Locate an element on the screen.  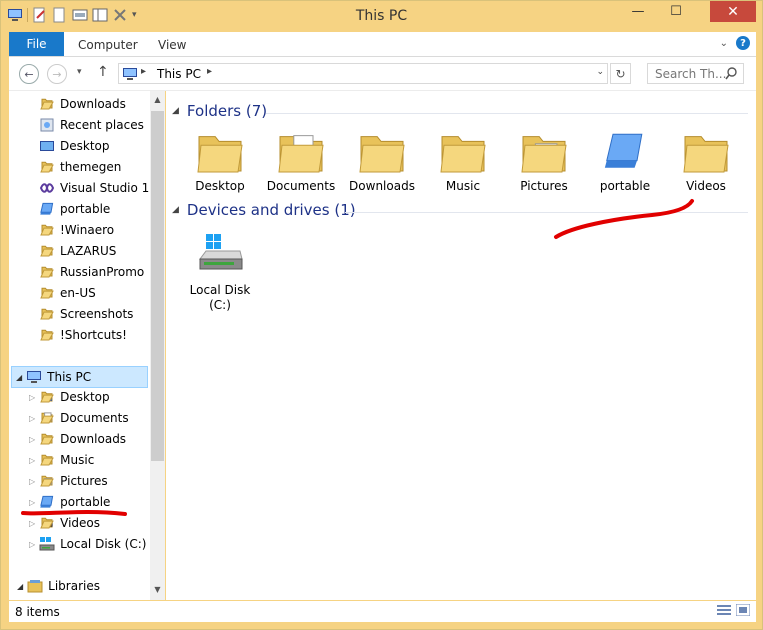
nav-favorite-item: Downloads is located at coordinates (82, 104).